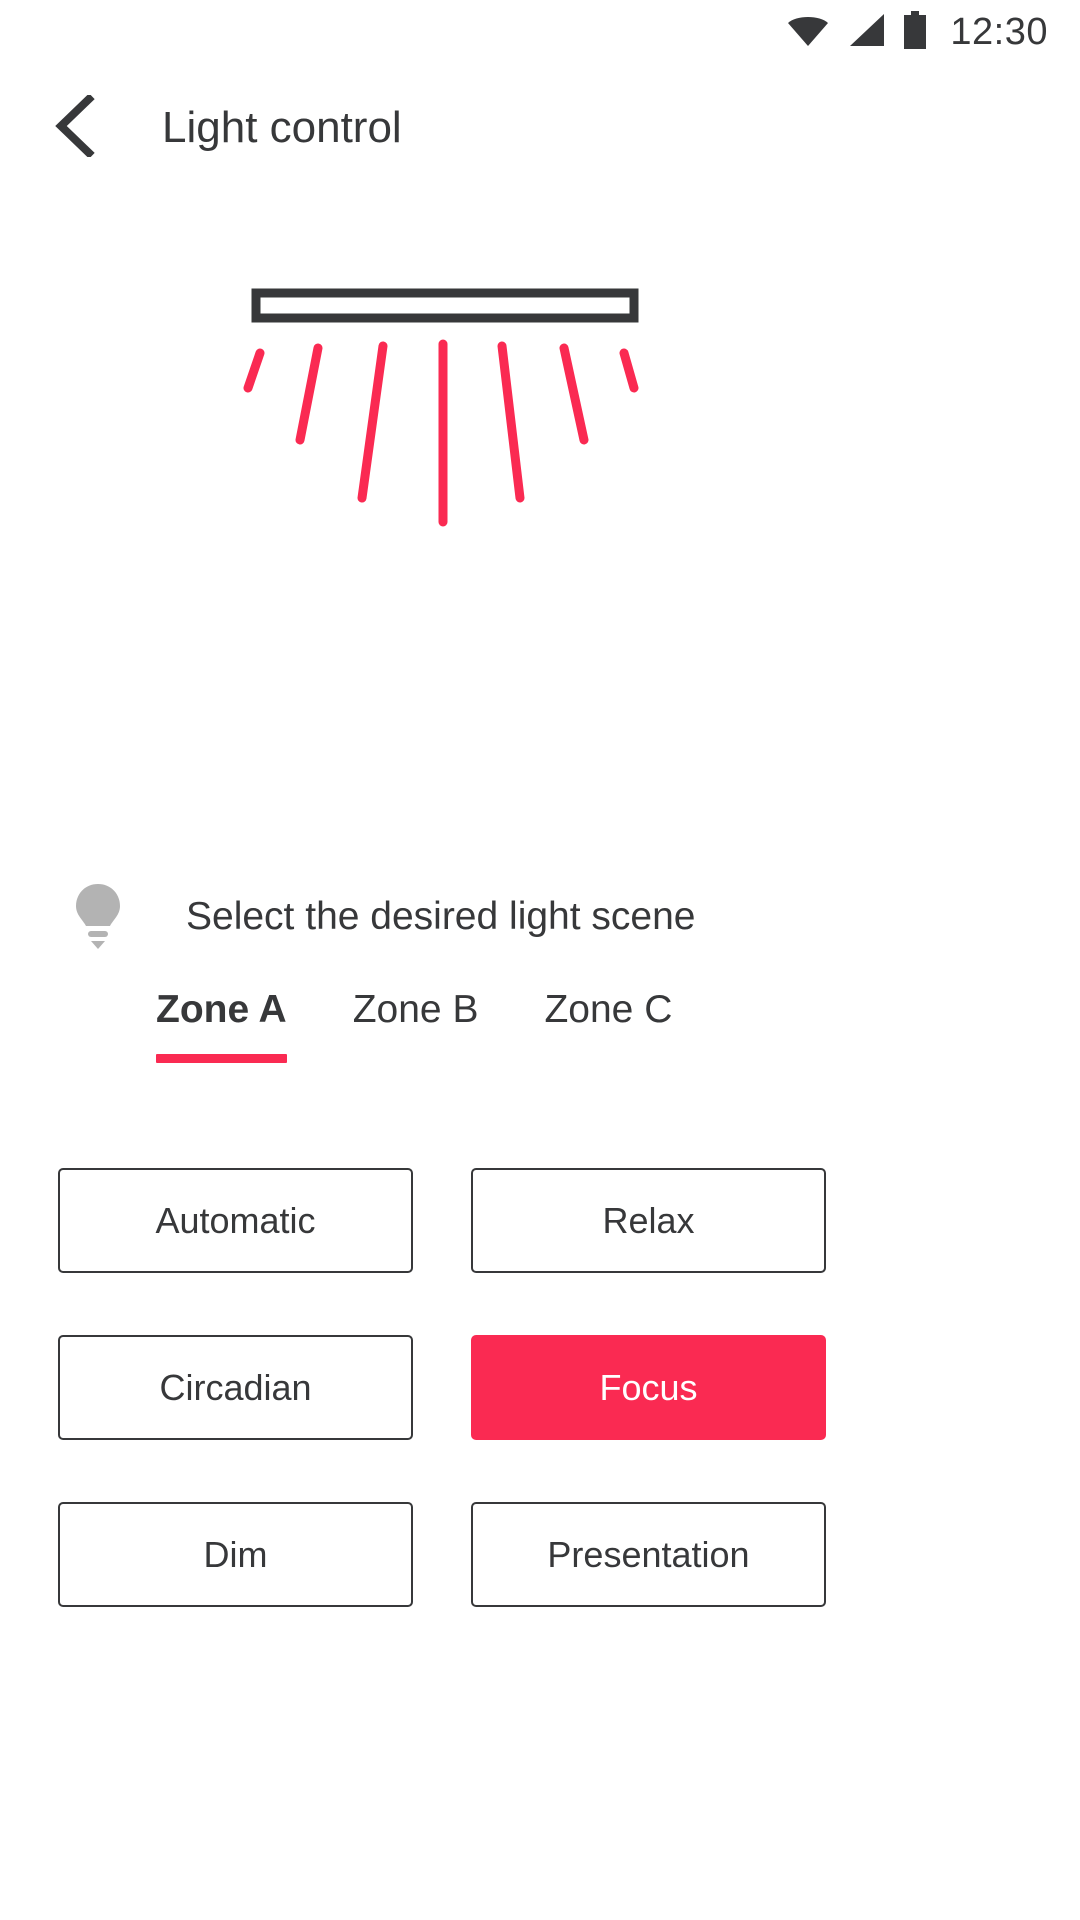  I want to click on tab-zone-c: Zone C, so click(608, 1026).